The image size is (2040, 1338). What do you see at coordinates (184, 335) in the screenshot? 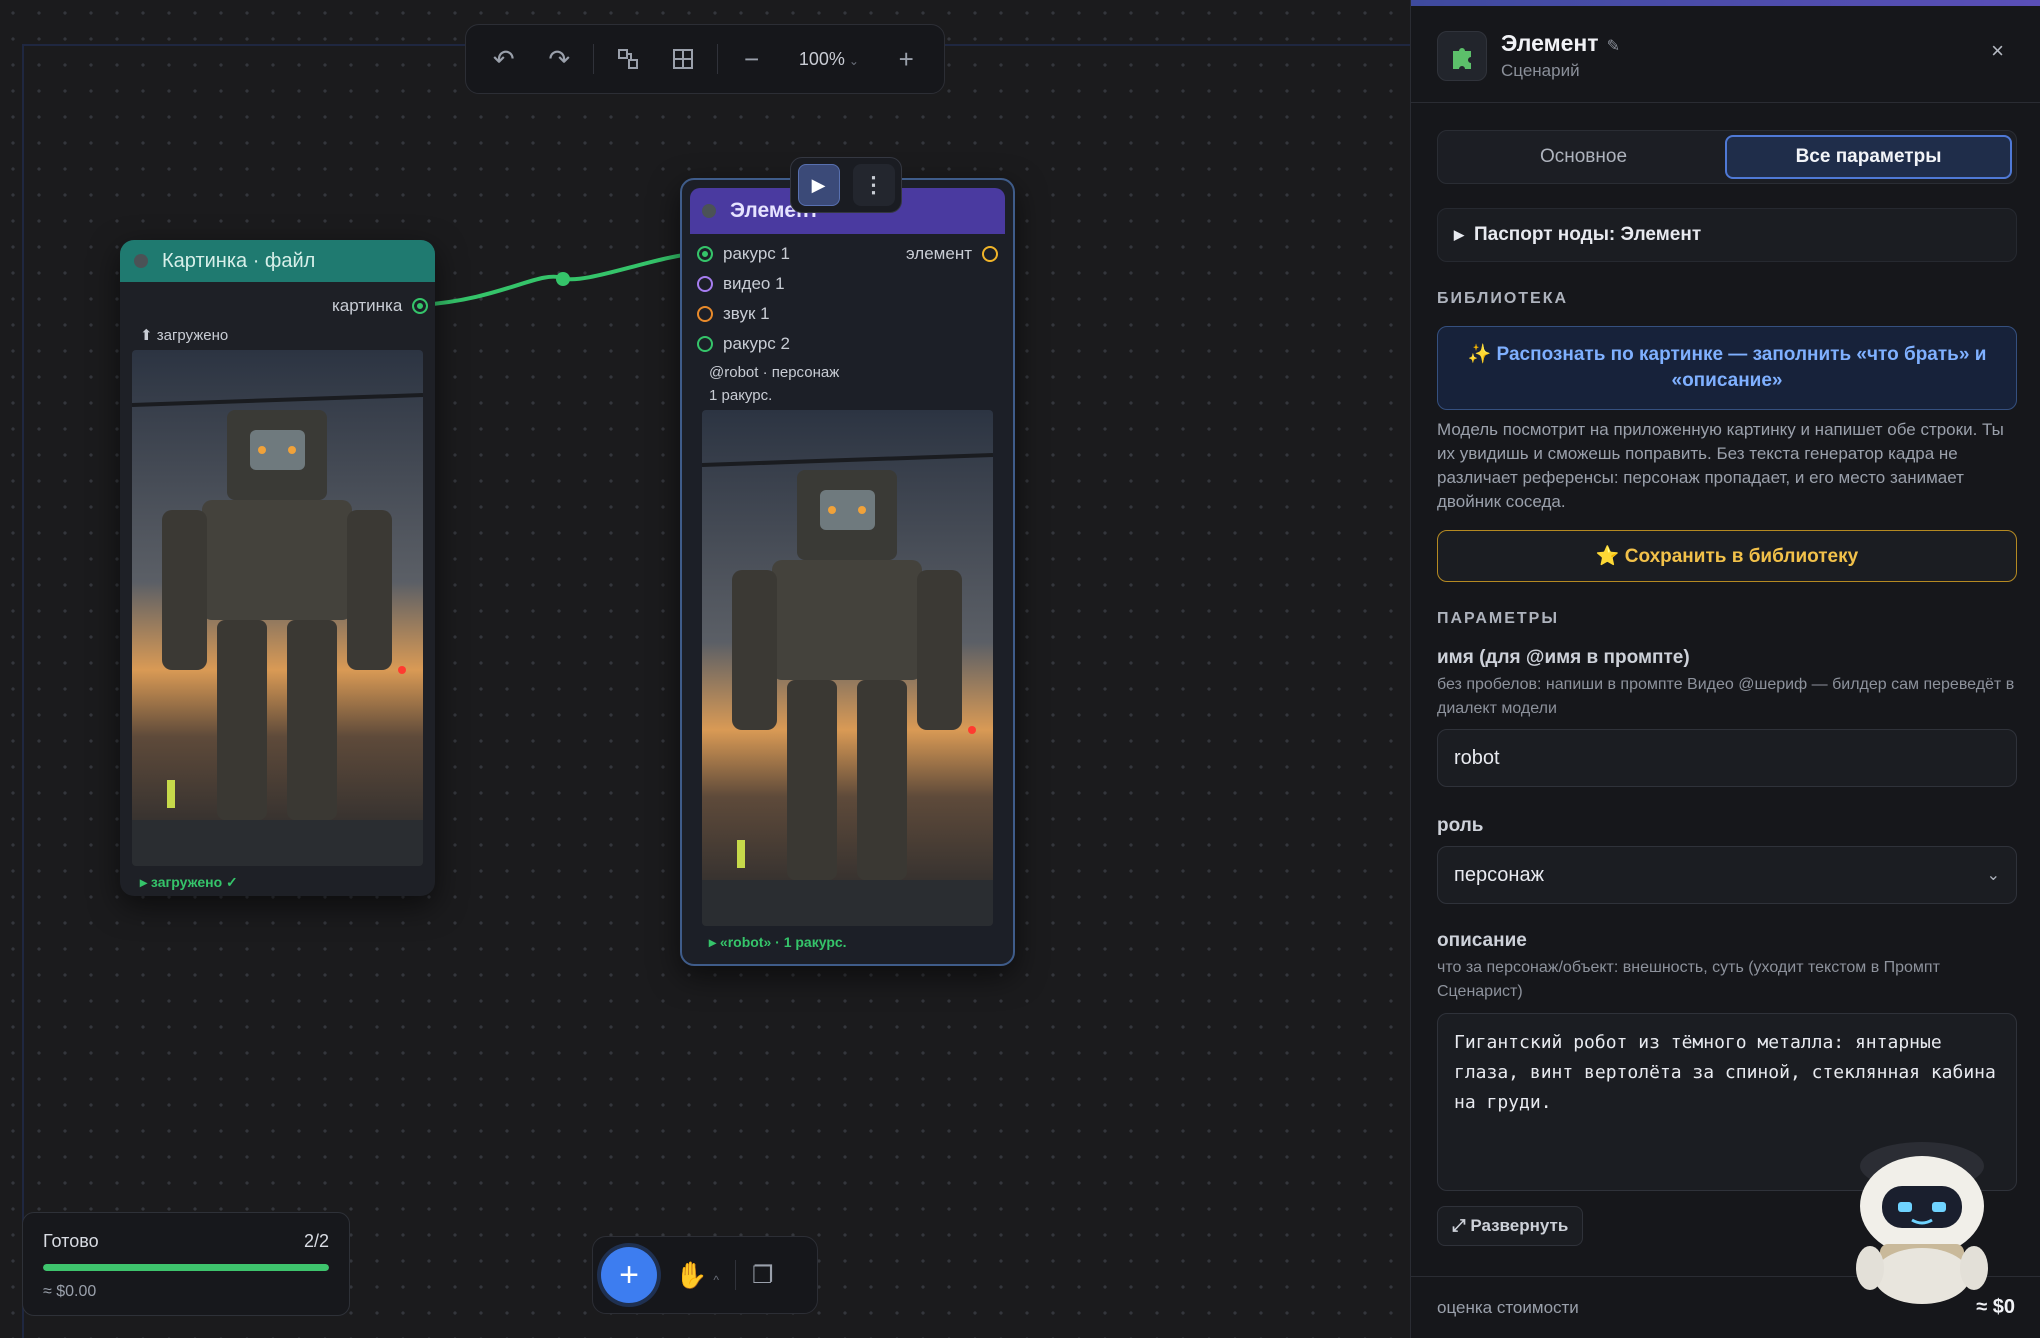
I see `upload-status: ⬆ загружено` at bounding box center [184, 335].